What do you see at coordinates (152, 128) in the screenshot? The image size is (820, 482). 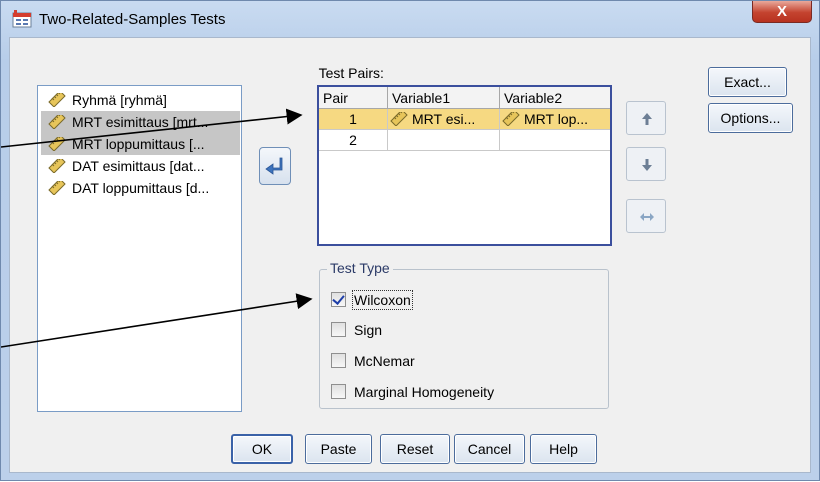 I see `annotation-arrow-pairs` at bounding box center [152, 128].